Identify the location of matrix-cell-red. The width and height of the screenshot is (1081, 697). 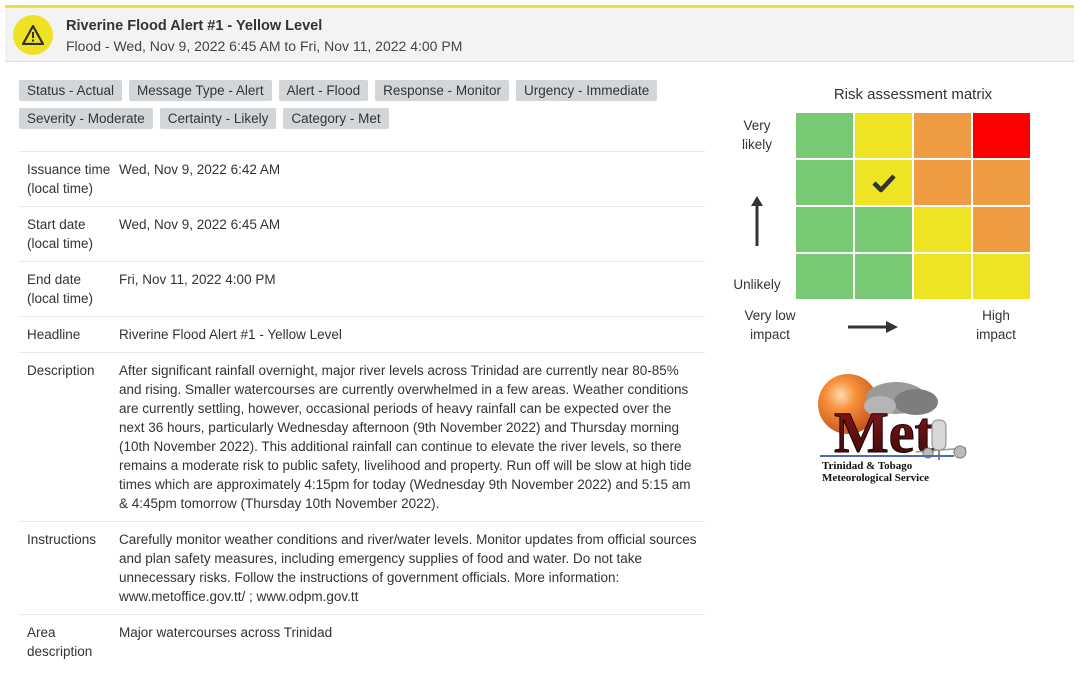
(1001, 135).